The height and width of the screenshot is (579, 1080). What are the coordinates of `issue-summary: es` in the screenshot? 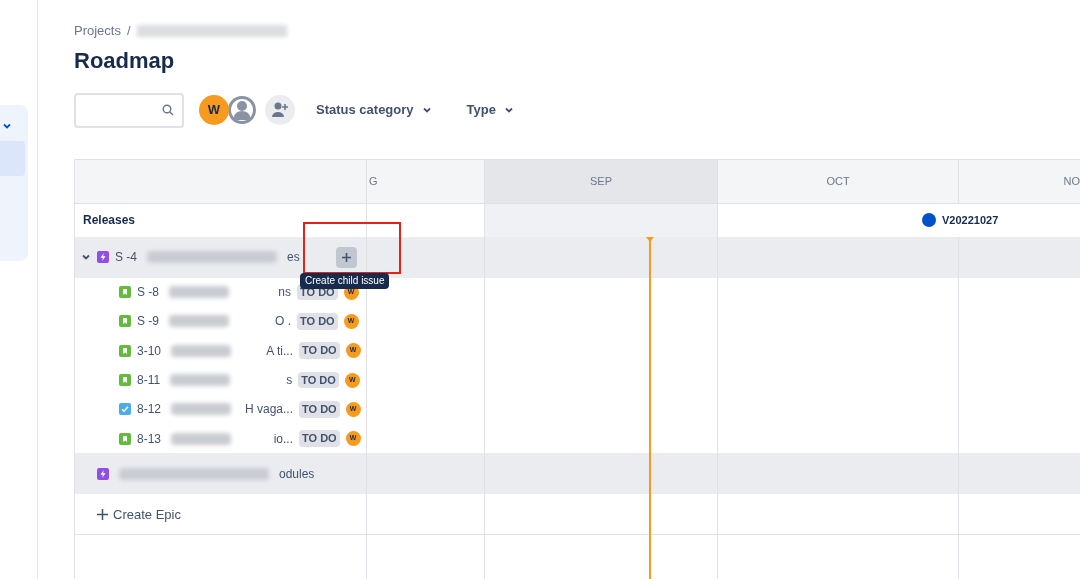 It's located at (293, 257).